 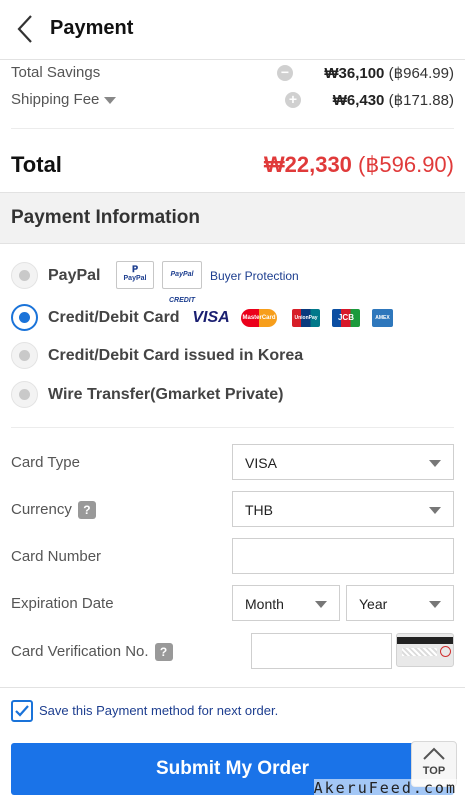 I want to click on amex-logo: AMEX, so click(x=382, y=318).